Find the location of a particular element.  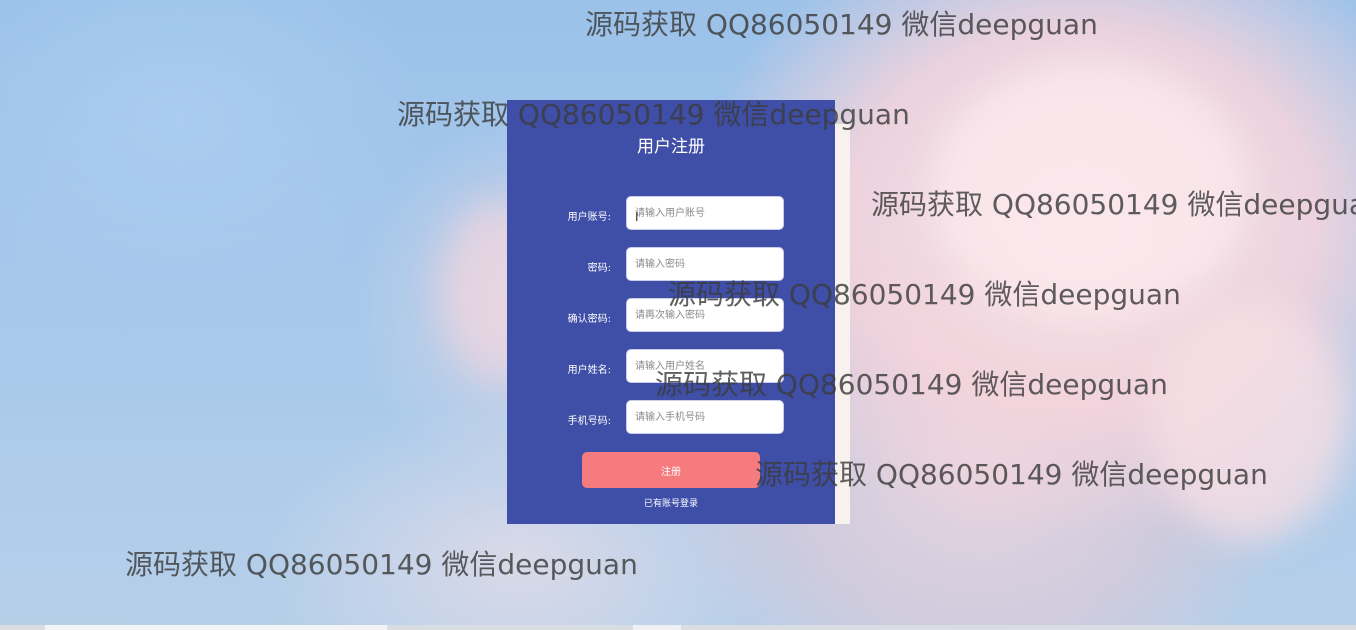

password-label: 密码: is located at coordinates (599, 268).